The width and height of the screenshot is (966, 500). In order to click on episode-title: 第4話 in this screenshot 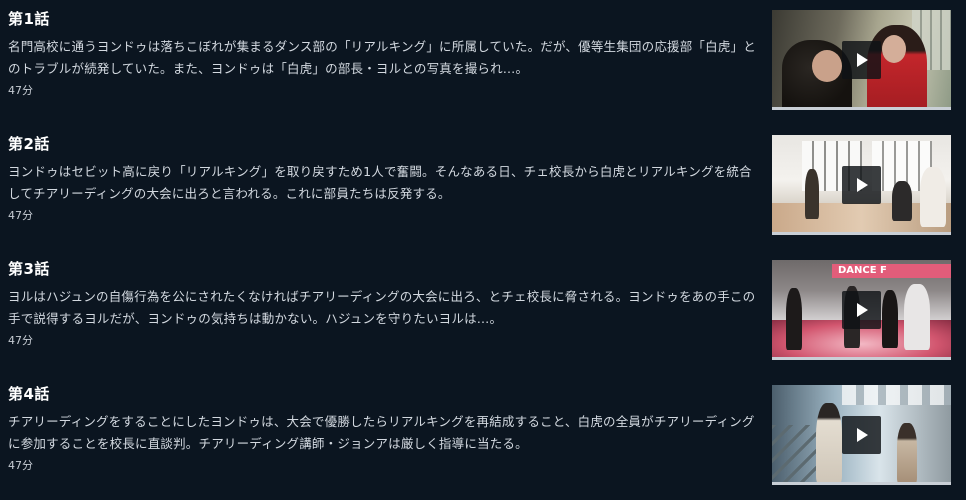, I will do `click(29, 393)`.